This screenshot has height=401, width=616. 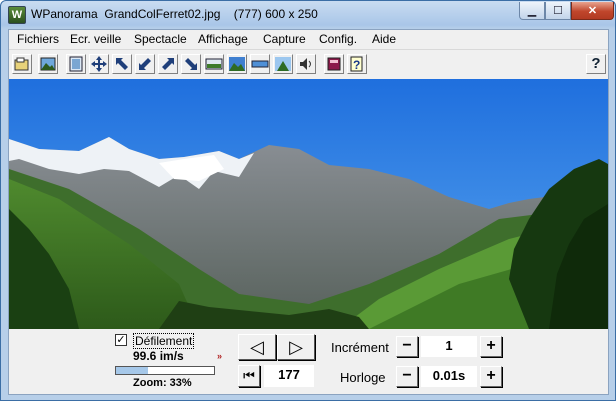 I want to click on increment-label: Incrément, so click(x=360, y=347).